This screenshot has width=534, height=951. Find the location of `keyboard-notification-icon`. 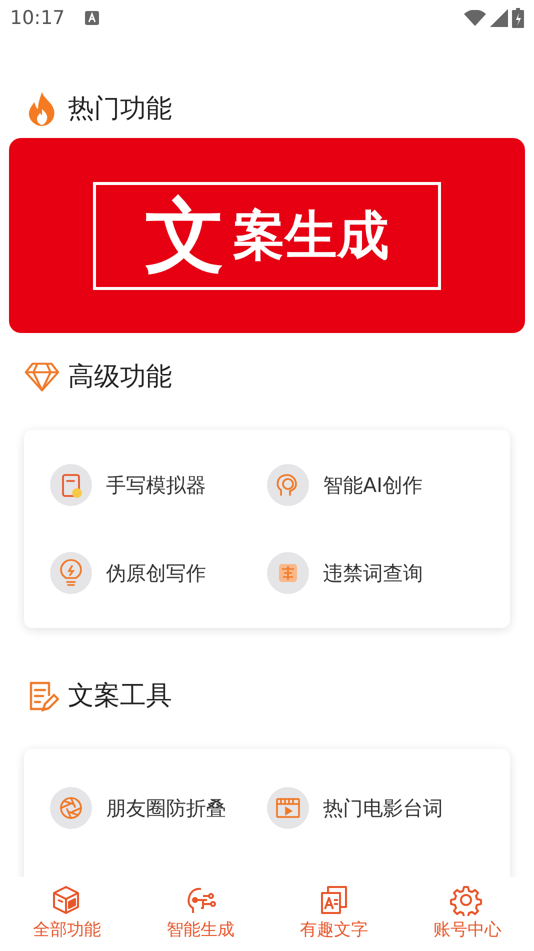

keyboard-notification-icon is located at coordinates (91, 18).